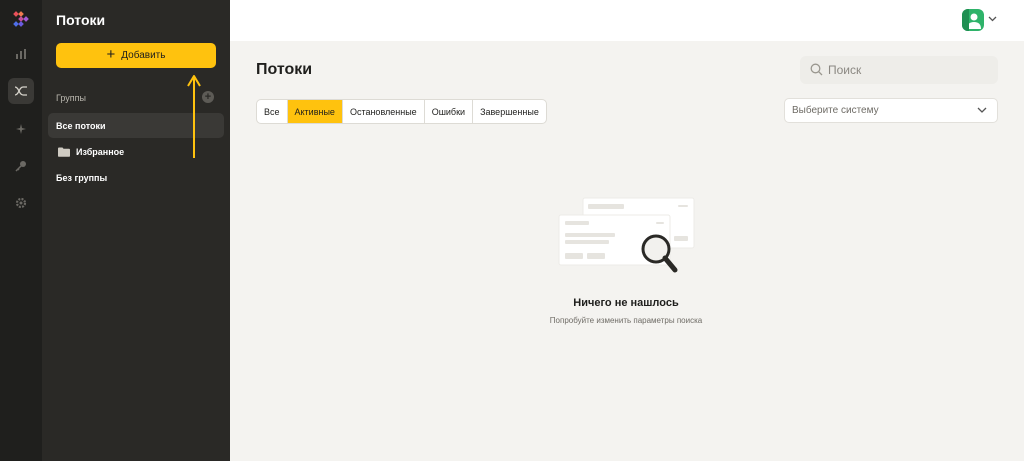 The width and height of the screenshot is (1024, 461). I want to click on top-bar, so click(627, 20).